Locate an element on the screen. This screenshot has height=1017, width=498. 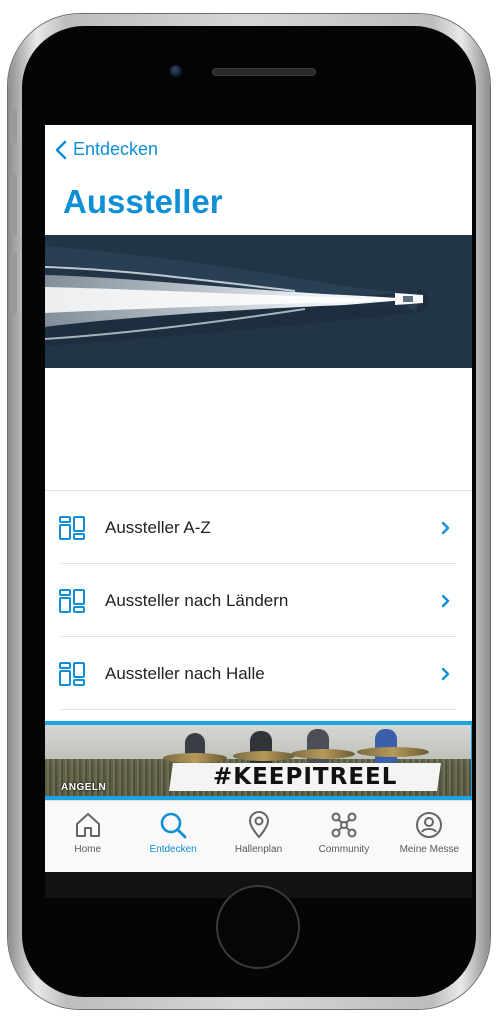
menu-item-aussteller-nach-halle: Aussteller nach Halle is located at coordinates (258, 673).